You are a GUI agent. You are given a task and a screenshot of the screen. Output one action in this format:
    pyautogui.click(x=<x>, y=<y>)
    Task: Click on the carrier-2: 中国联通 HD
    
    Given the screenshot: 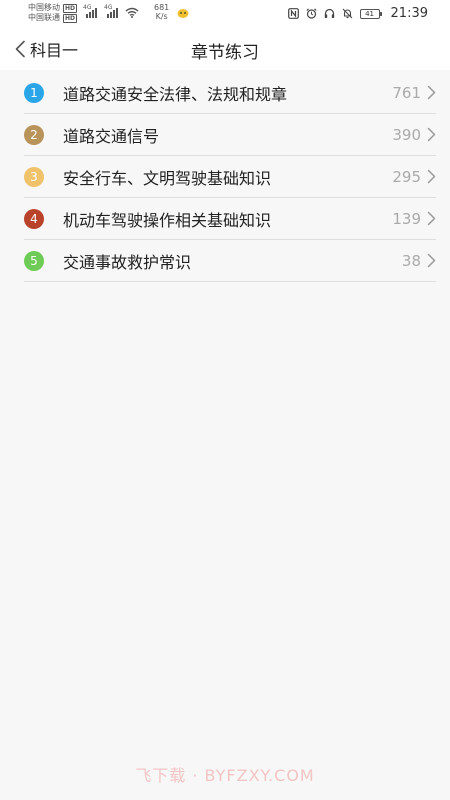 What is the action you would take?
    pyautogui.click(x=53, y=18)
    